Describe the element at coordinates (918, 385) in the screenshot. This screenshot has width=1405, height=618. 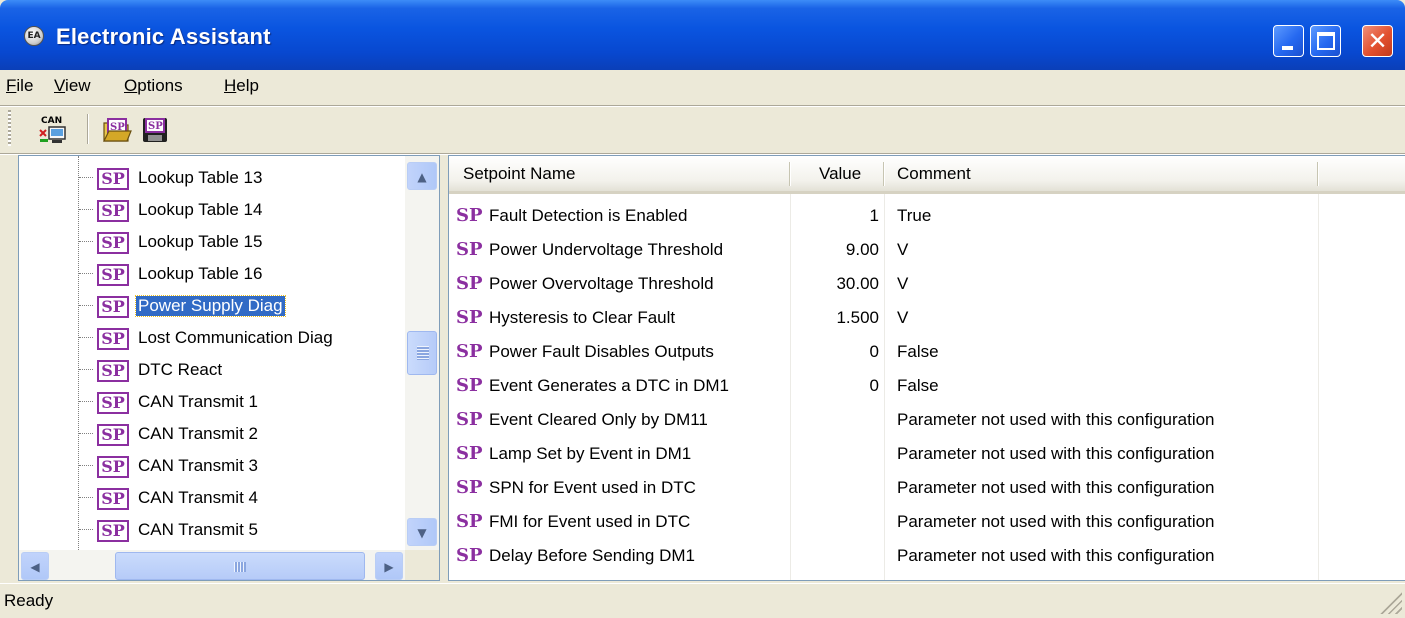
I see `setpoint-comment: False` at that location.